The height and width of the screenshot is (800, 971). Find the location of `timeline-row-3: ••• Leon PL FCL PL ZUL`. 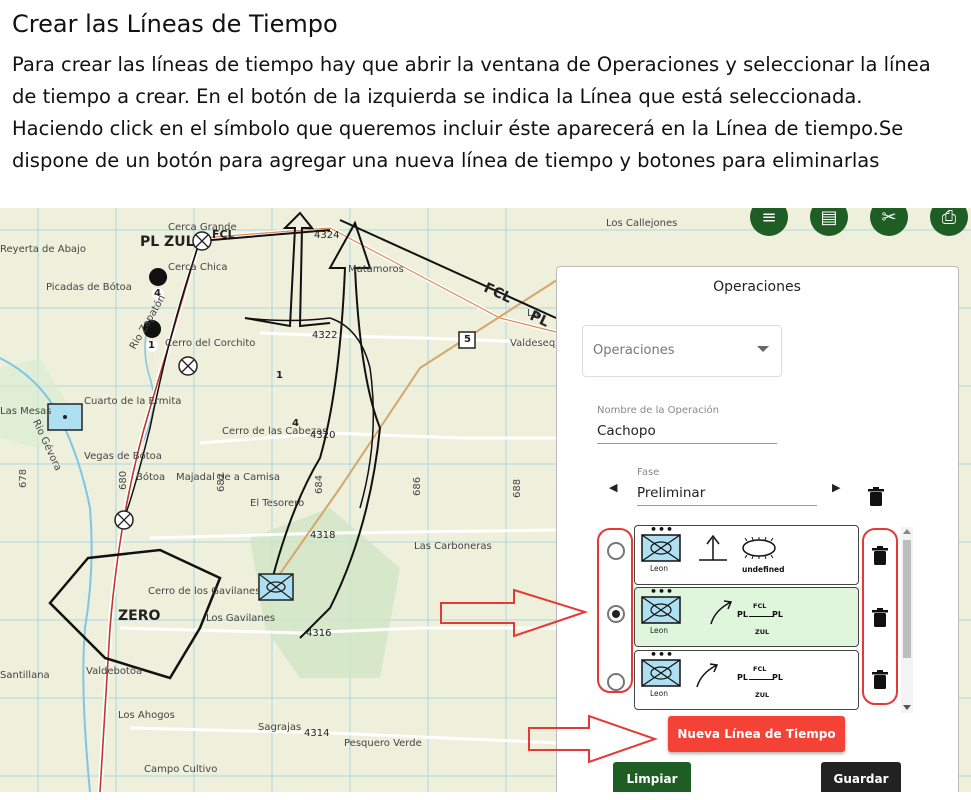

timeline-row-3: ••• Leon PL FCL PL ZUL is located at coordinates (746, 679).